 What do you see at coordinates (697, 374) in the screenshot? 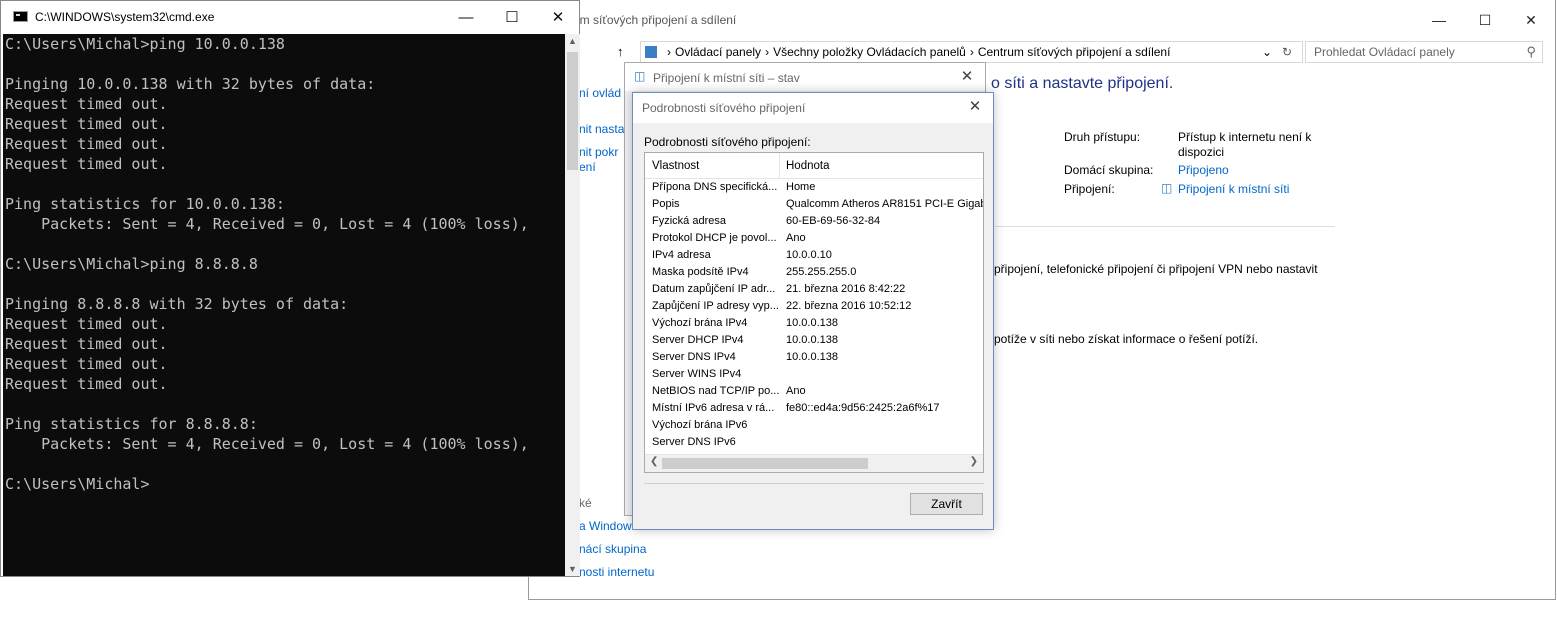
I see `property-cell: Server WINS IPv4` at bounding box center [697, 374].